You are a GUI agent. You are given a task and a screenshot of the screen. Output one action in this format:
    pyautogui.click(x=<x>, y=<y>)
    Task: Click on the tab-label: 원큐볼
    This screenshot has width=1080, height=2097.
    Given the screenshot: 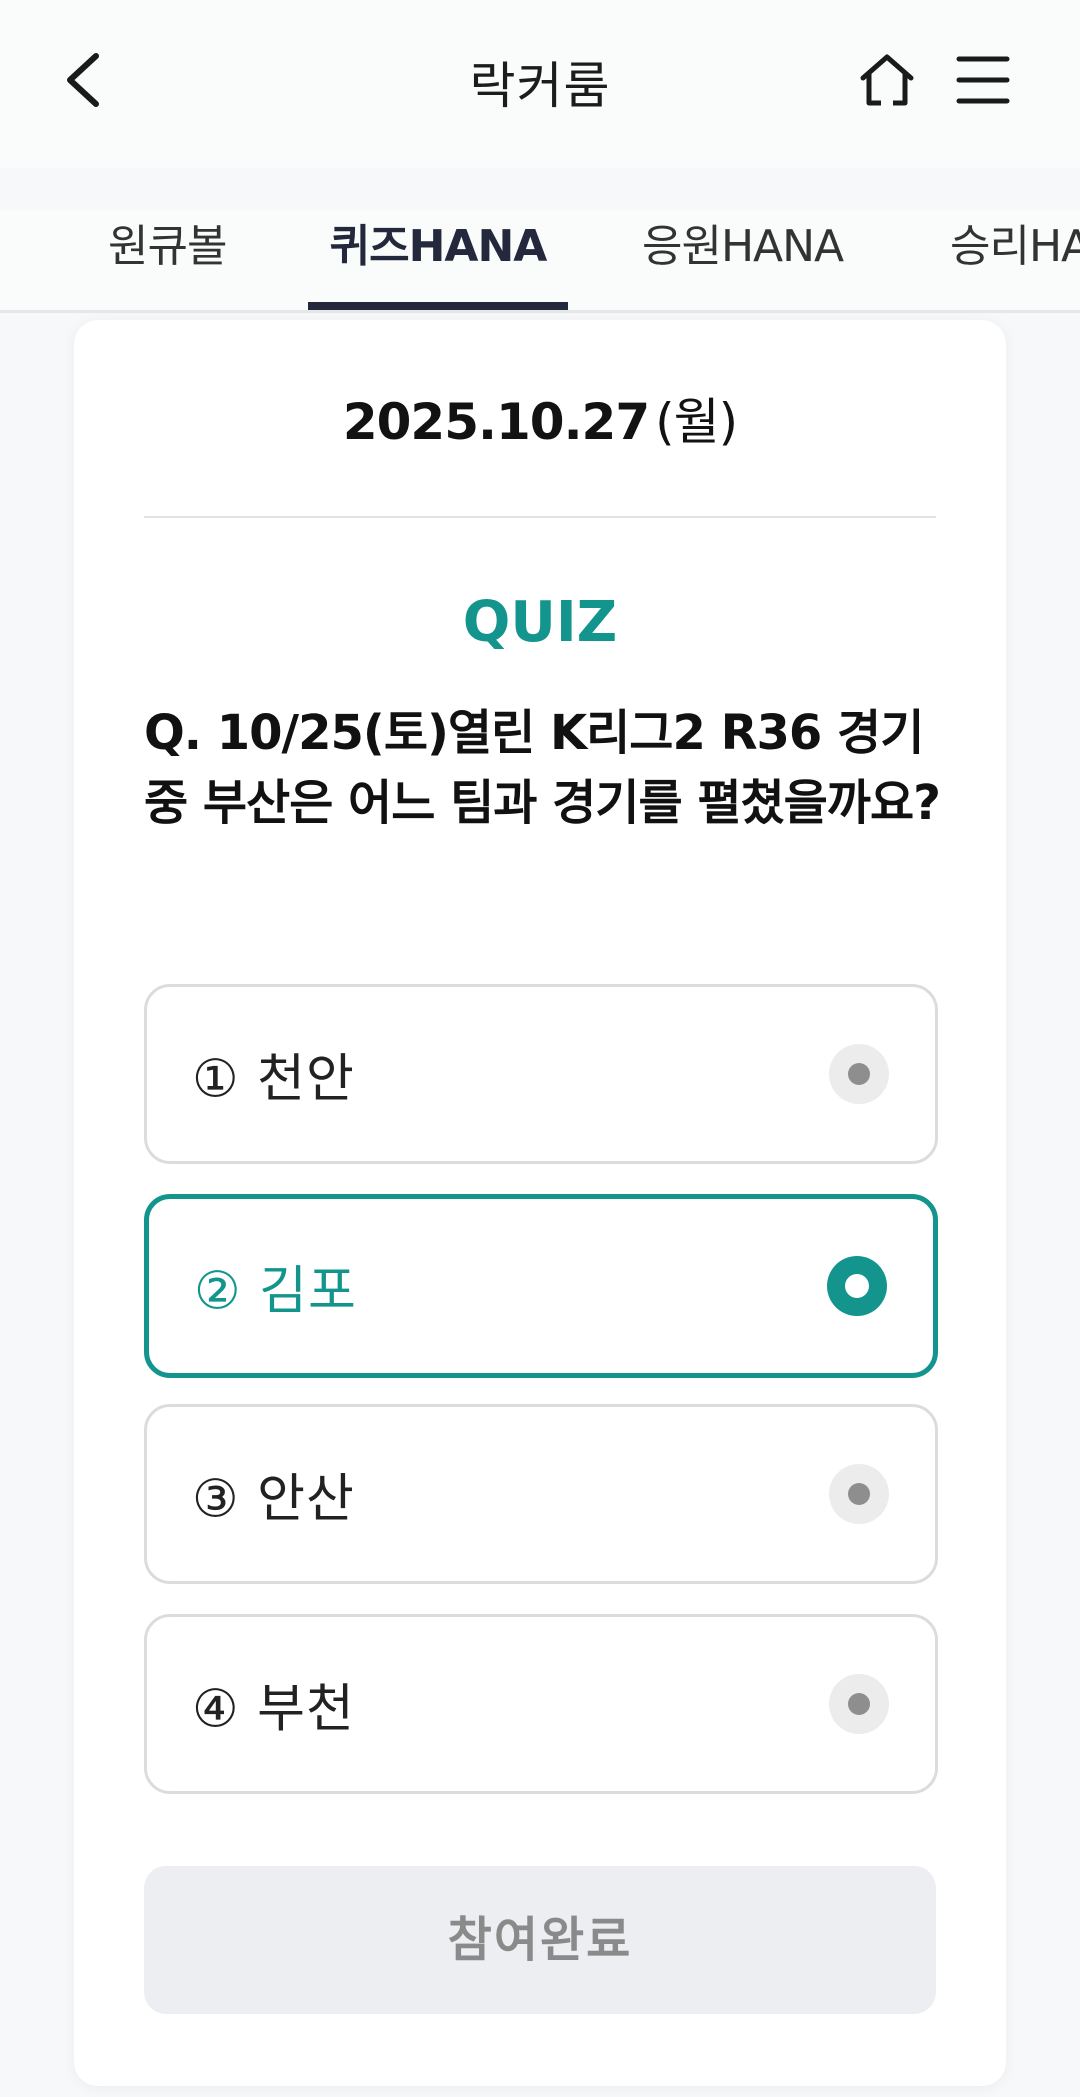 What is the action you would take?
    pyautogui.click(x=167, y=246)
    